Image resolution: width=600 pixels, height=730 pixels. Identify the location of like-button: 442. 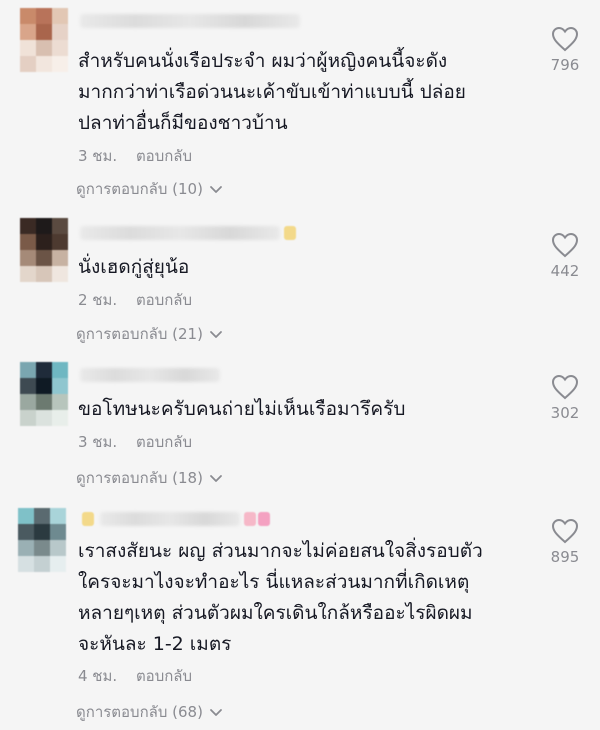
(565, 256).